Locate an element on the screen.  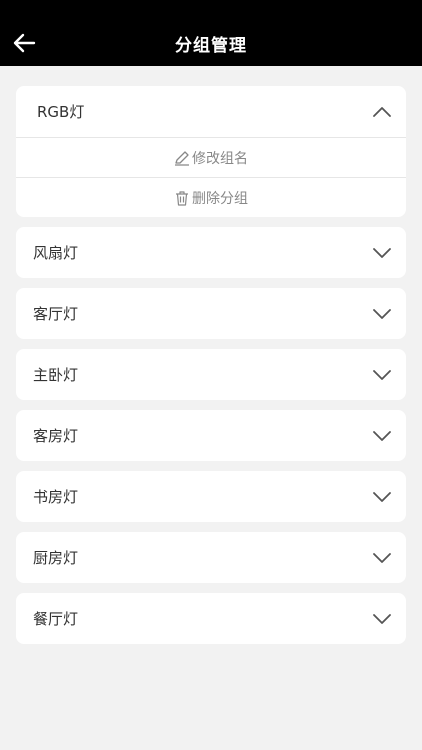
header-bar: 分组管理 is located at coordinates (211, 33).